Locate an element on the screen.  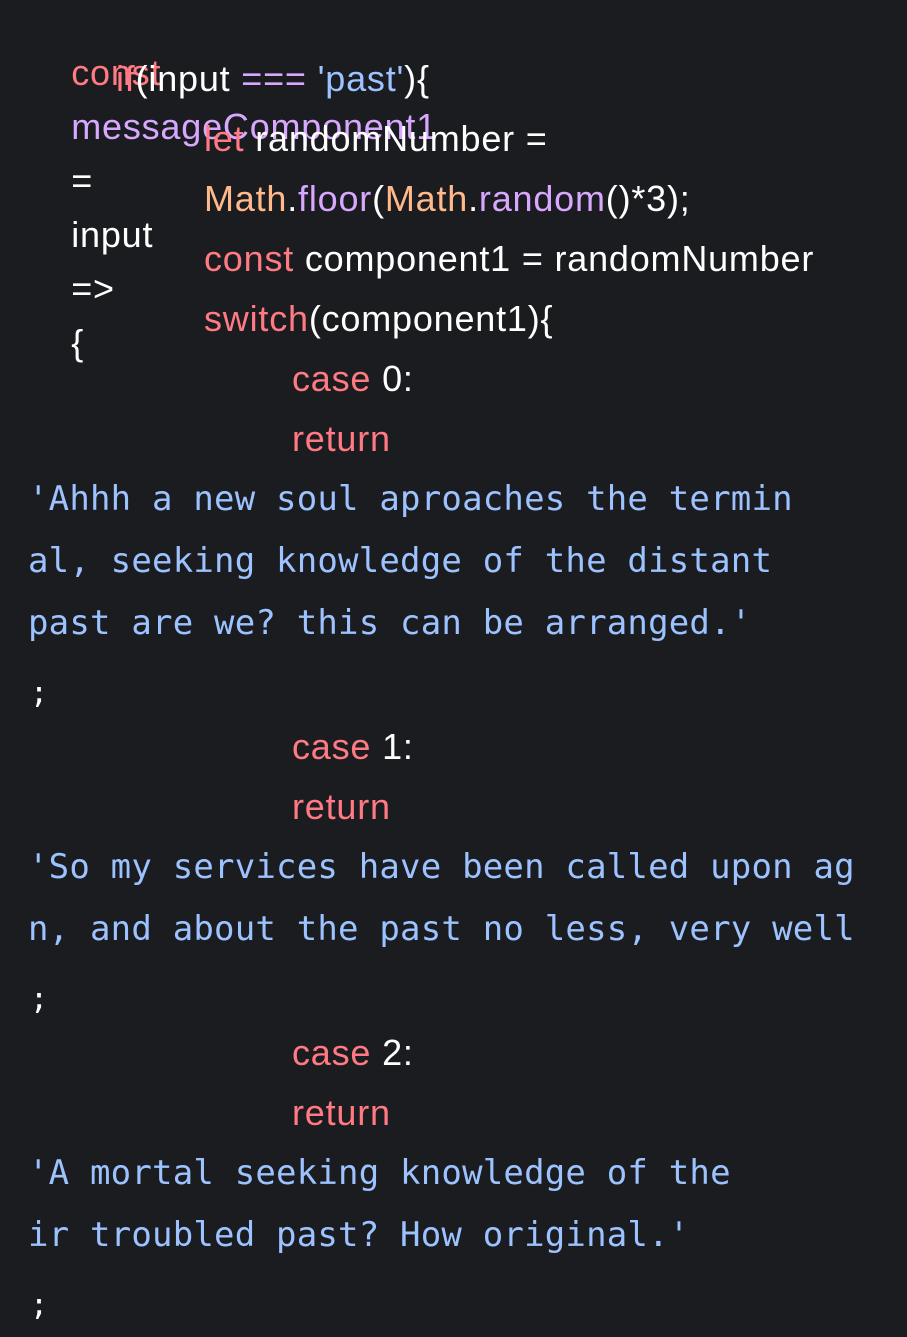
code-line: al, seeking knowledge of the distant is located at coordinates (400, 561).